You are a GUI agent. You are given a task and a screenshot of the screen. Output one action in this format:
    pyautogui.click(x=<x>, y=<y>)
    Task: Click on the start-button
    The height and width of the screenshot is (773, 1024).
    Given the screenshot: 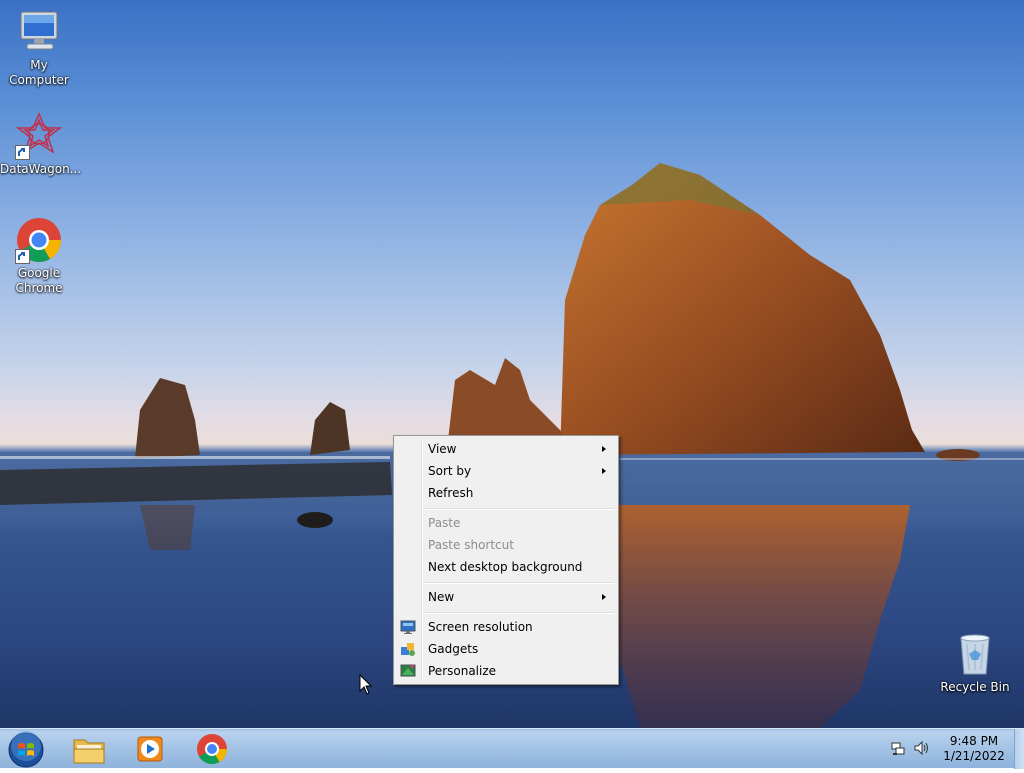 What is the action you would take?
    pyautogui.click(x=26, y=750)
    